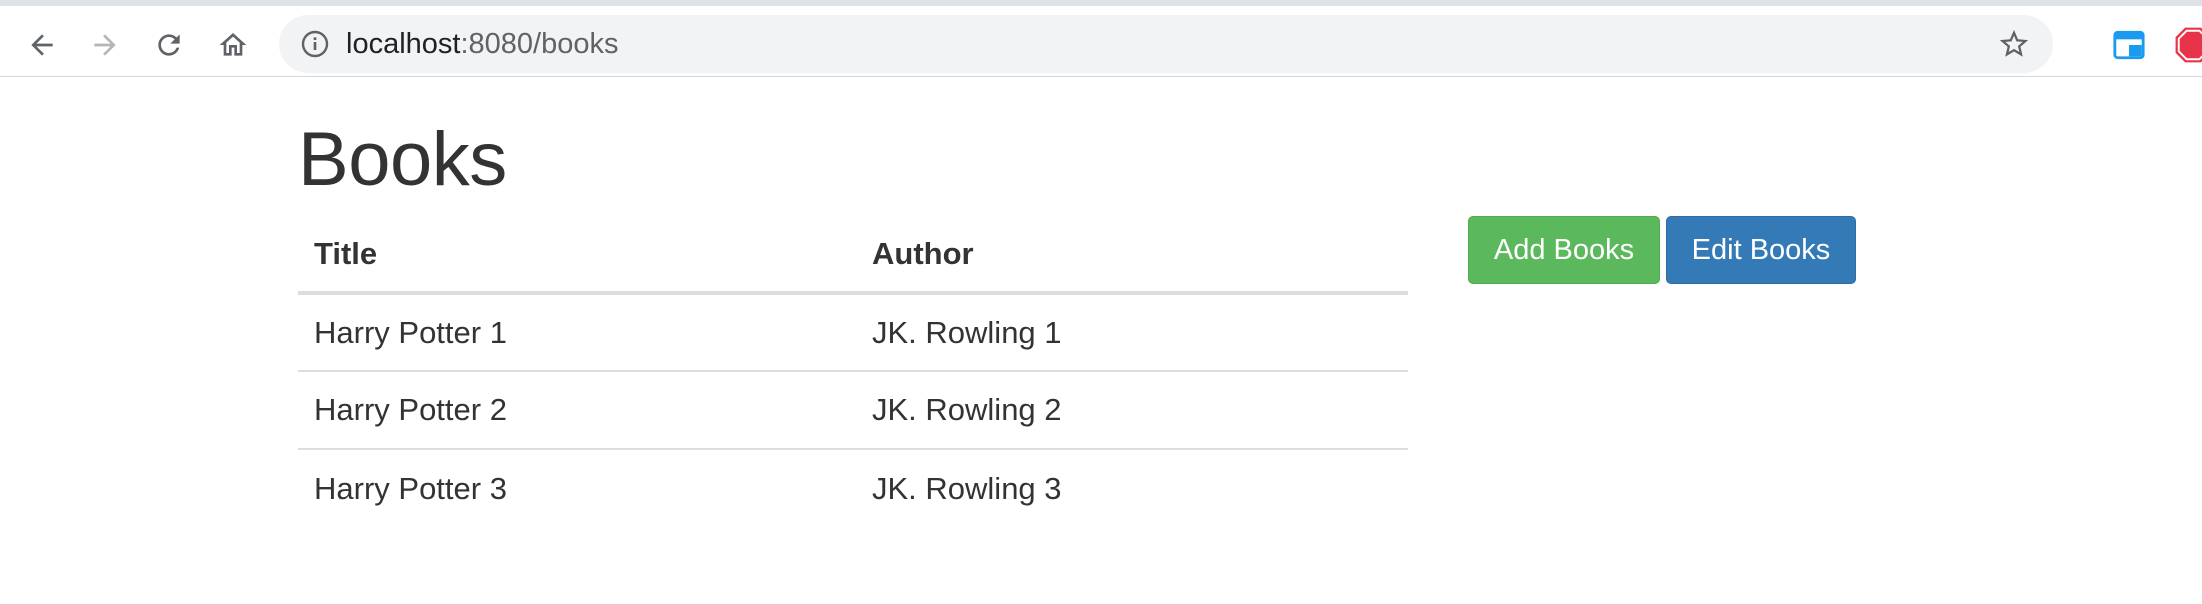  I want to click on table-row: Harry Potter 1 JK. Rowling 1, so click(853, 332).